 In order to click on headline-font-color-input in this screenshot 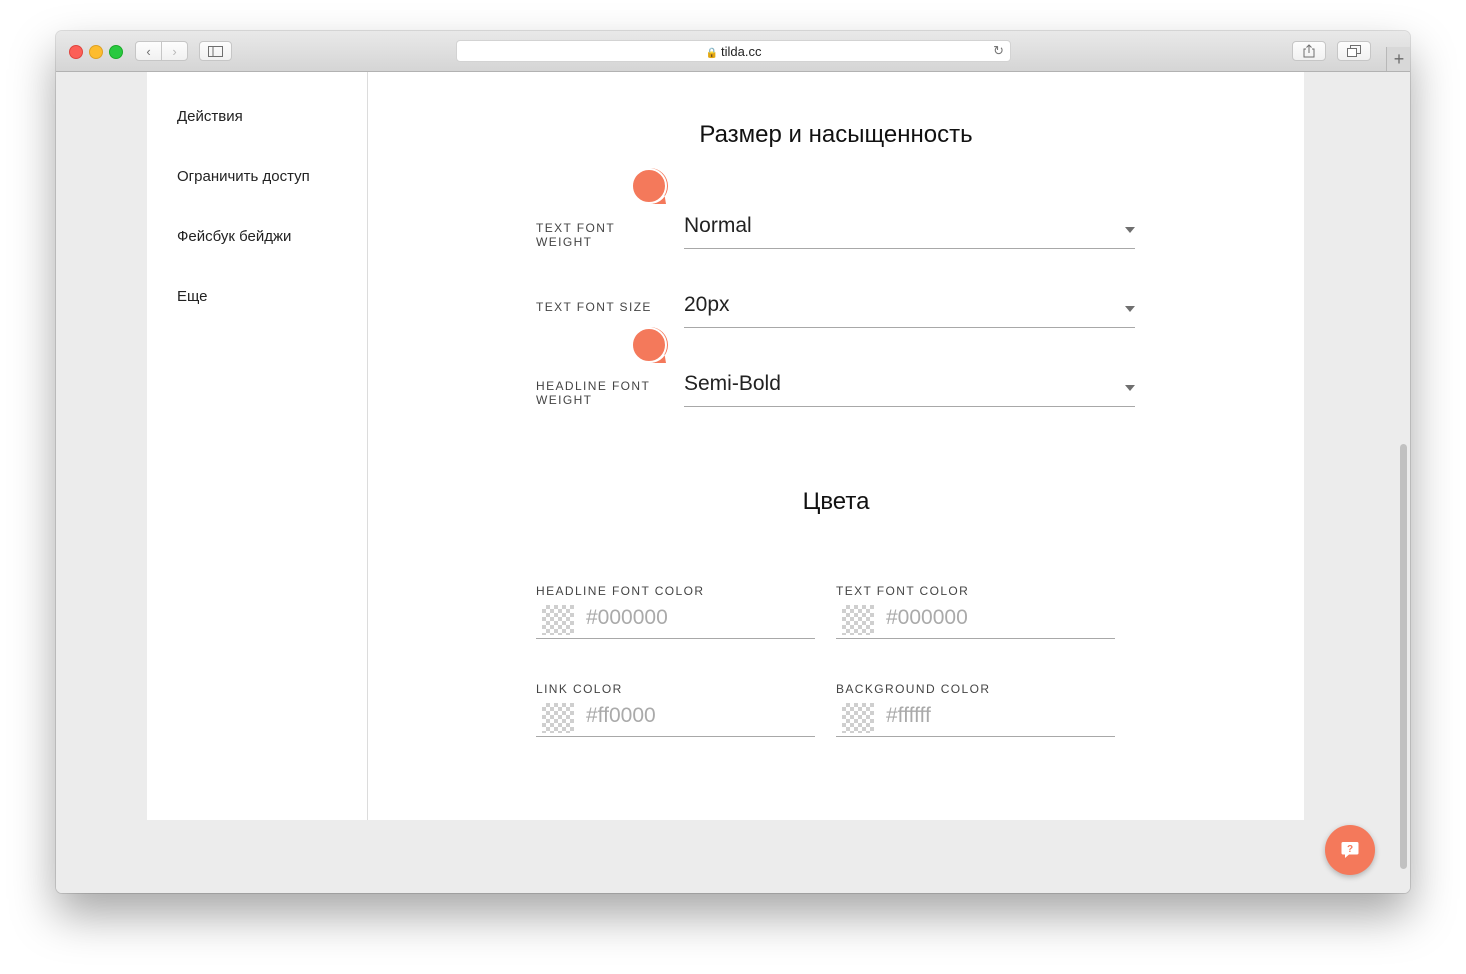, I will do `click(696, 618)`.